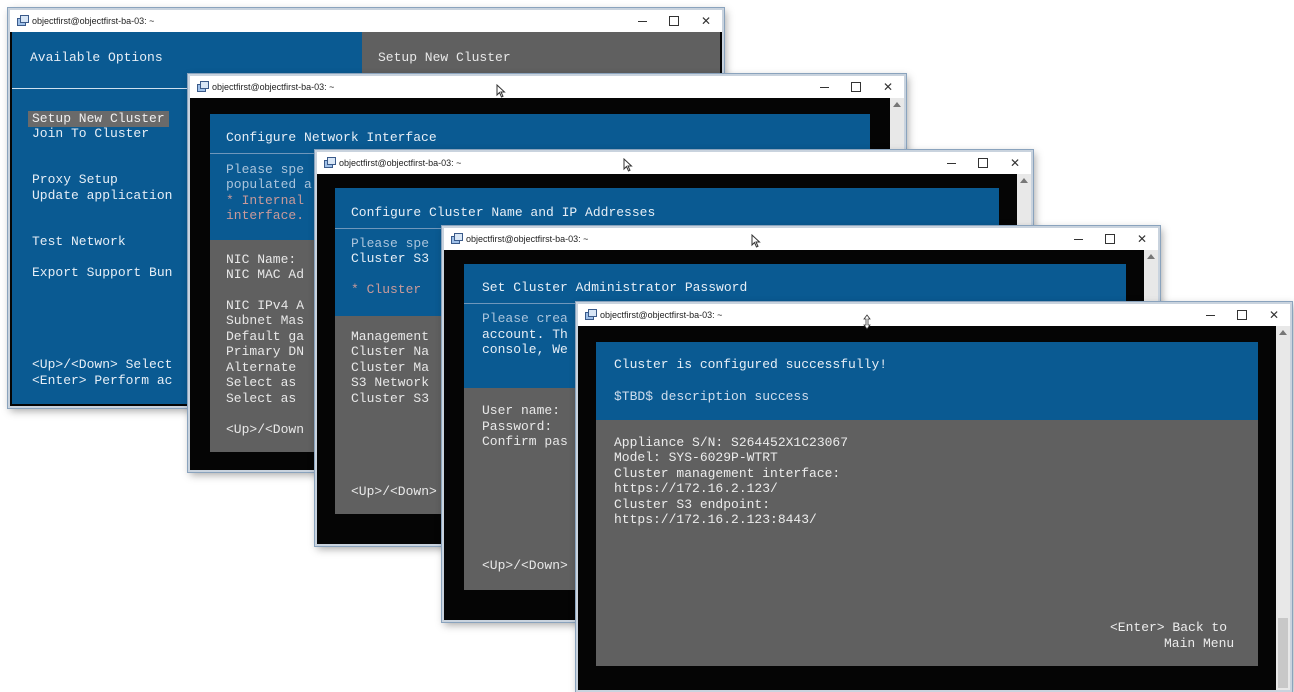 Image resolution: width=1294 pixels, height=692 pixels. Describe the element at coordinates (1283, 653) in the screenshot. I see `scroll-thumb` at that location.